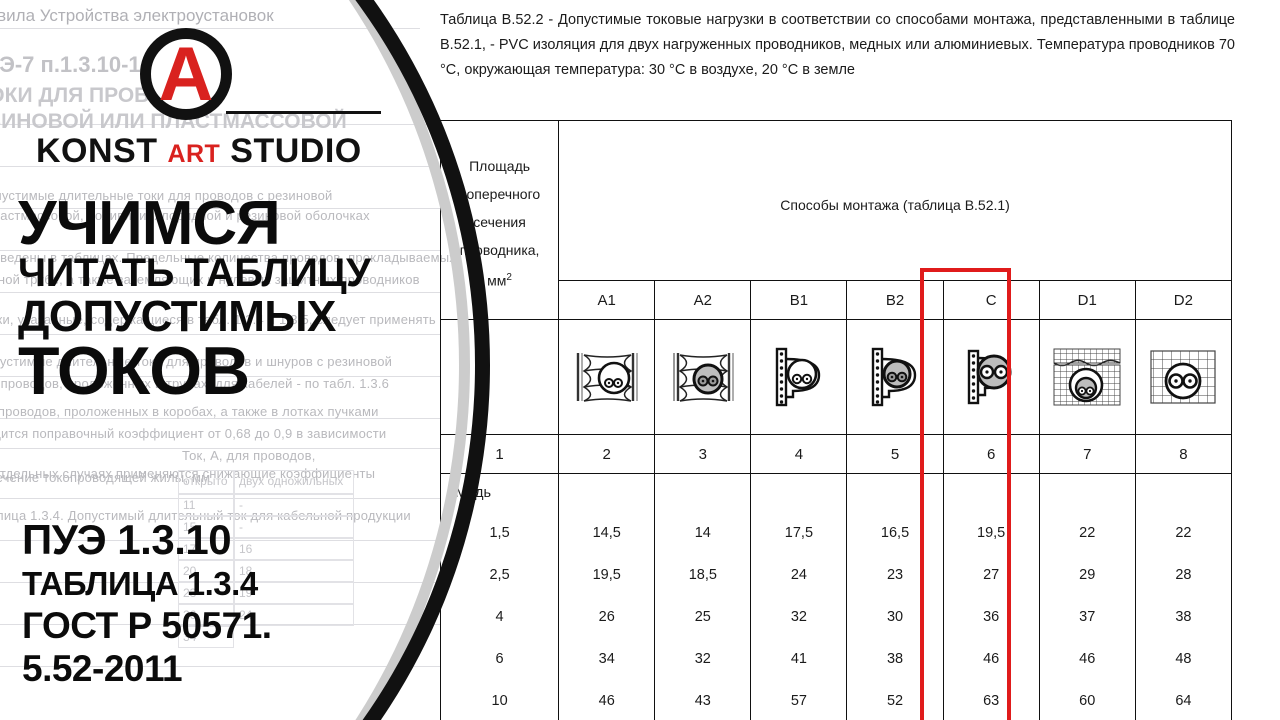 The width and height of the screenshot is (1280, 720). I want to click on header-unit-text: мм, so click(497, 280).